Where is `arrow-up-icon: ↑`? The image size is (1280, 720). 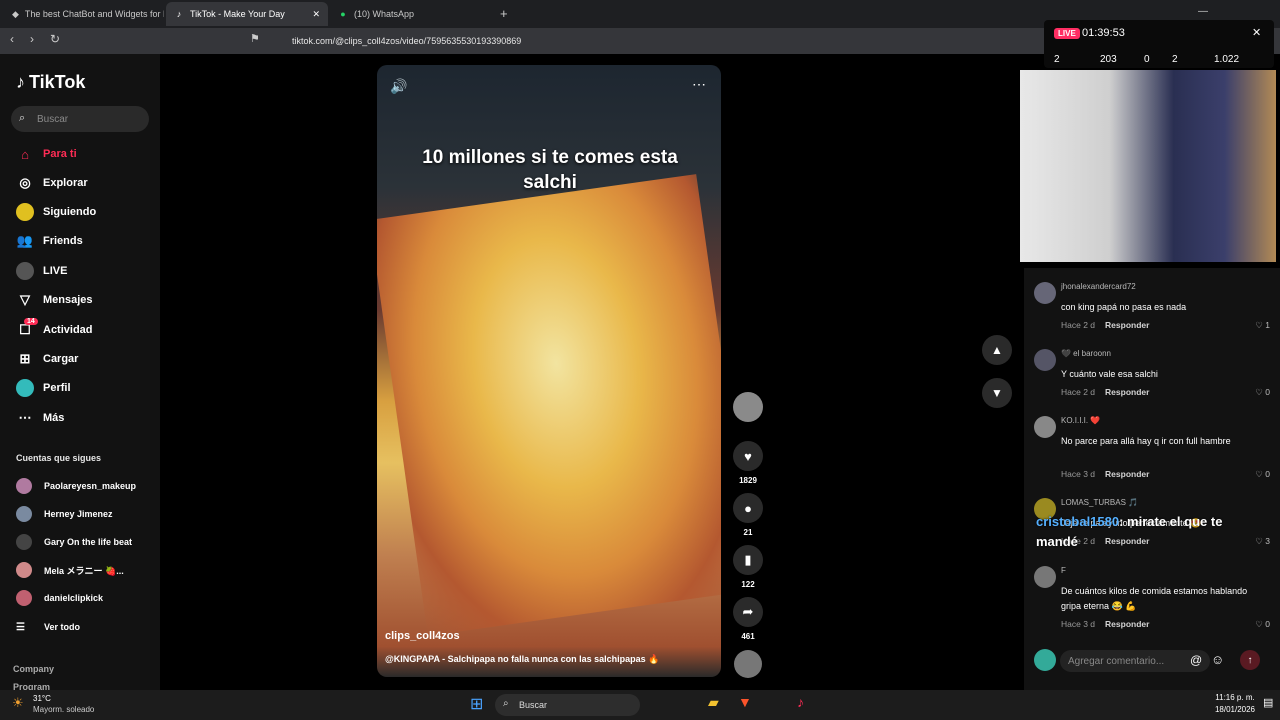
arrow-up-icon: ↑ is located at coordinates (1250, 660).